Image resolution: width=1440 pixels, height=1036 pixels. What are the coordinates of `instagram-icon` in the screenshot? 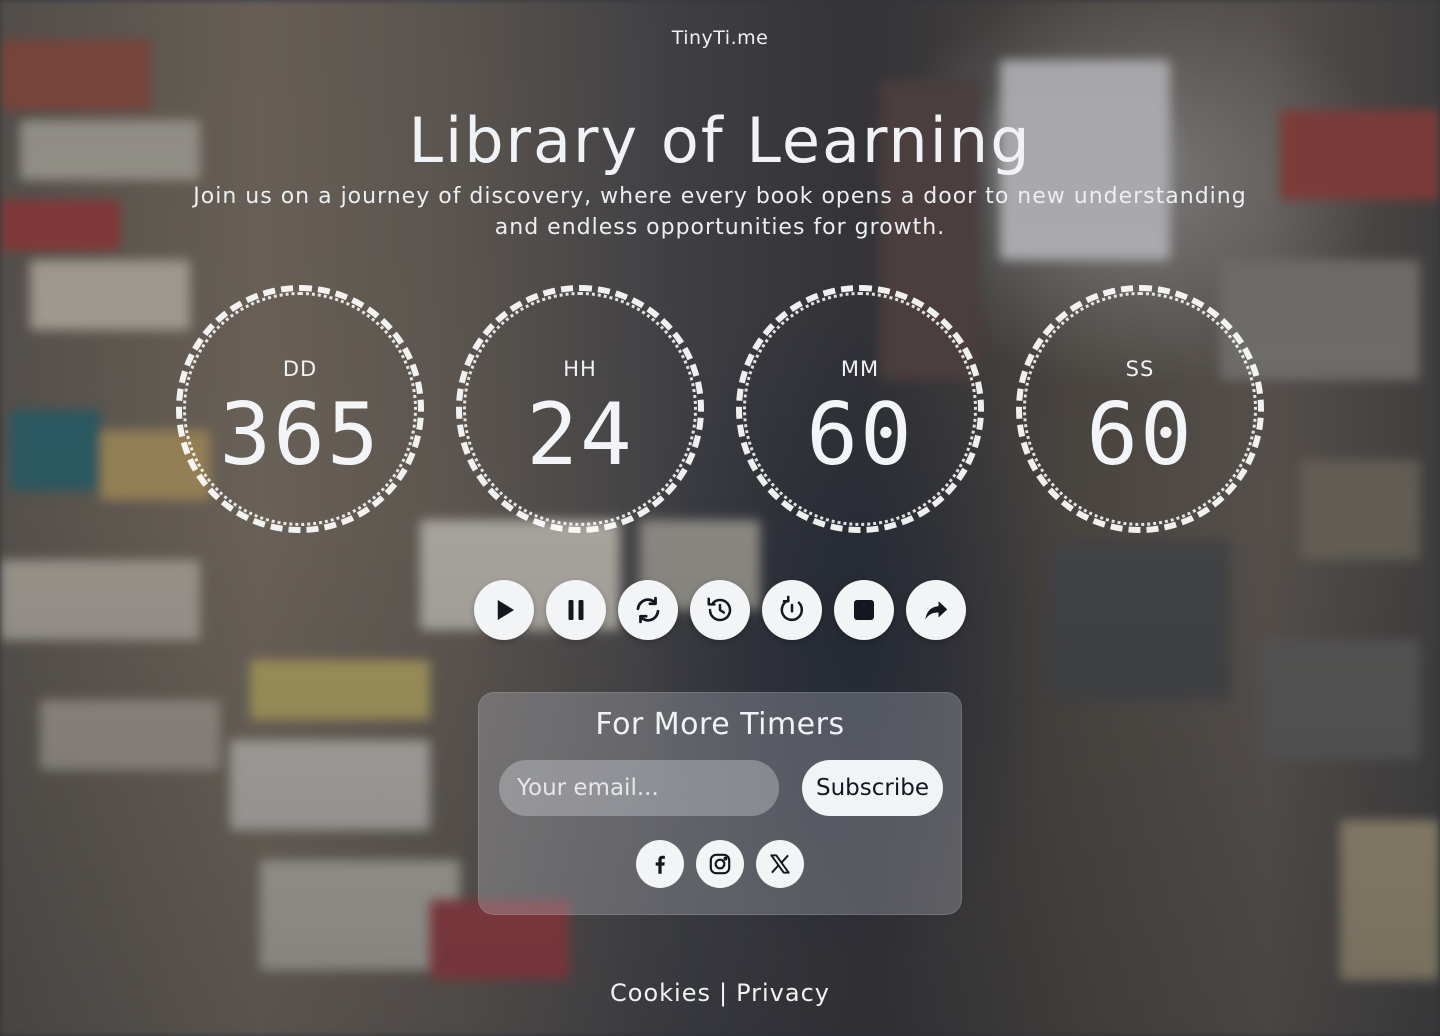 It's located at (720, 864).